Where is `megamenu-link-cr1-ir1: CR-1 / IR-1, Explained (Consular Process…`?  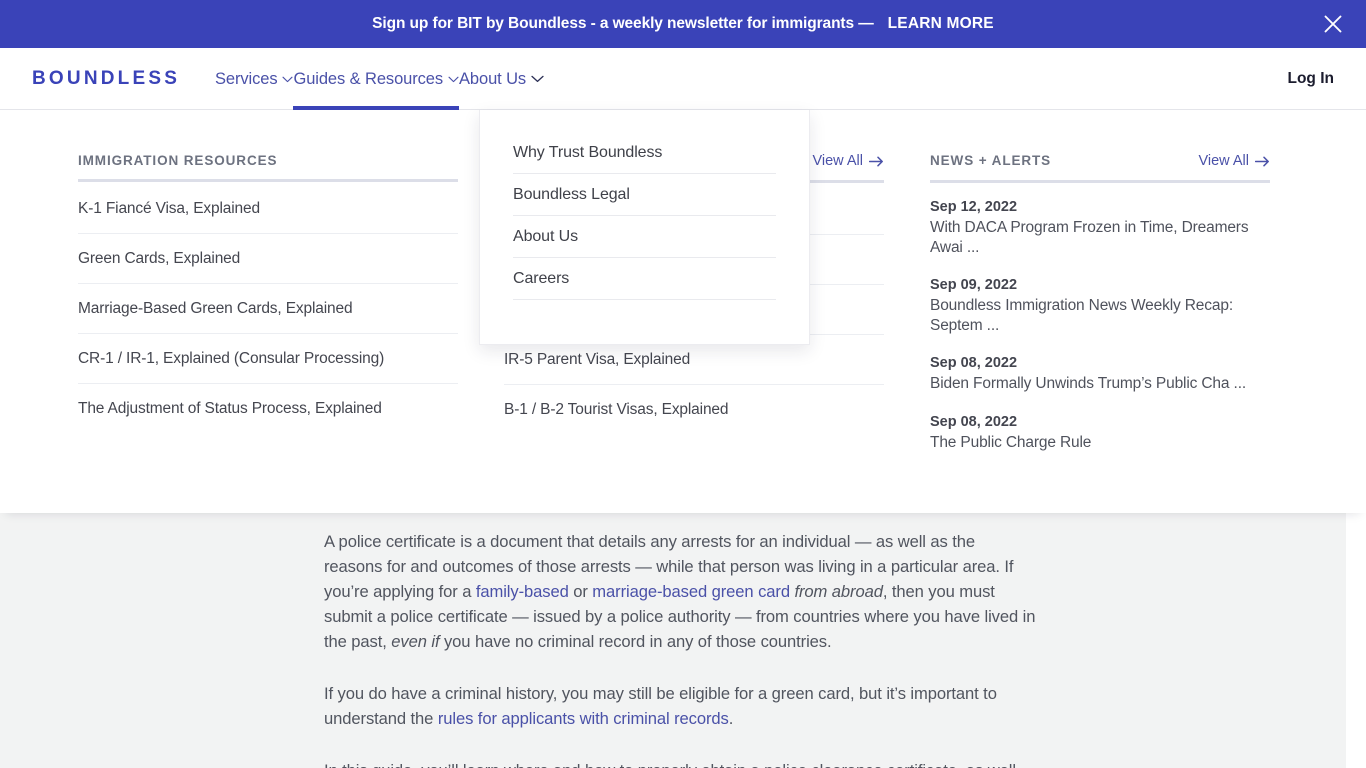
megamenu-link-cr1-ir1: CR-1 / IR-1, Explained (Consular Process… is located at coordinates (268, 359).